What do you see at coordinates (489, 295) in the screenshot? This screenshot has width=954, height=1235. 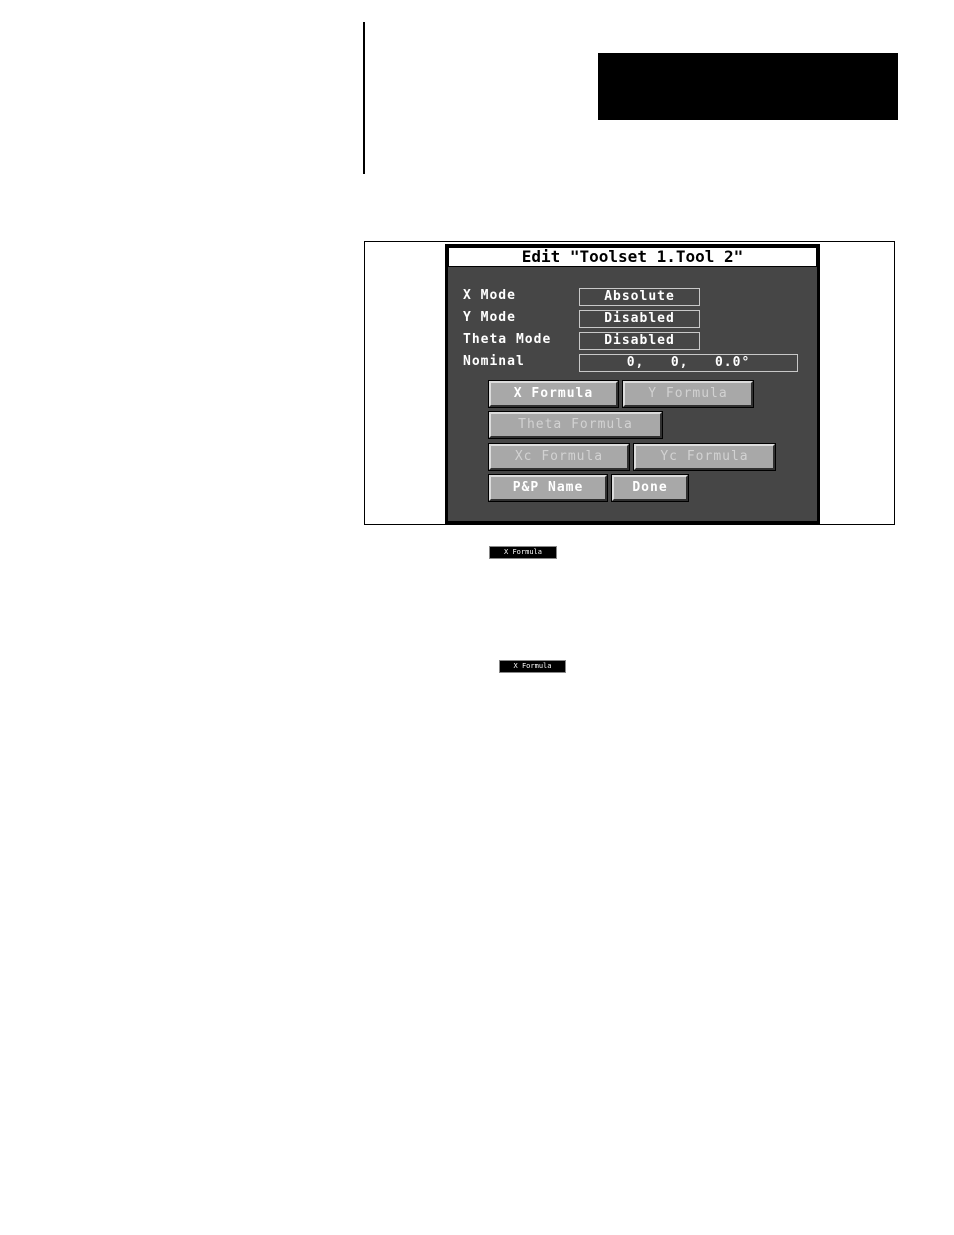 I see `x-mode-label: X Mode` at bounding box center [489, 295].